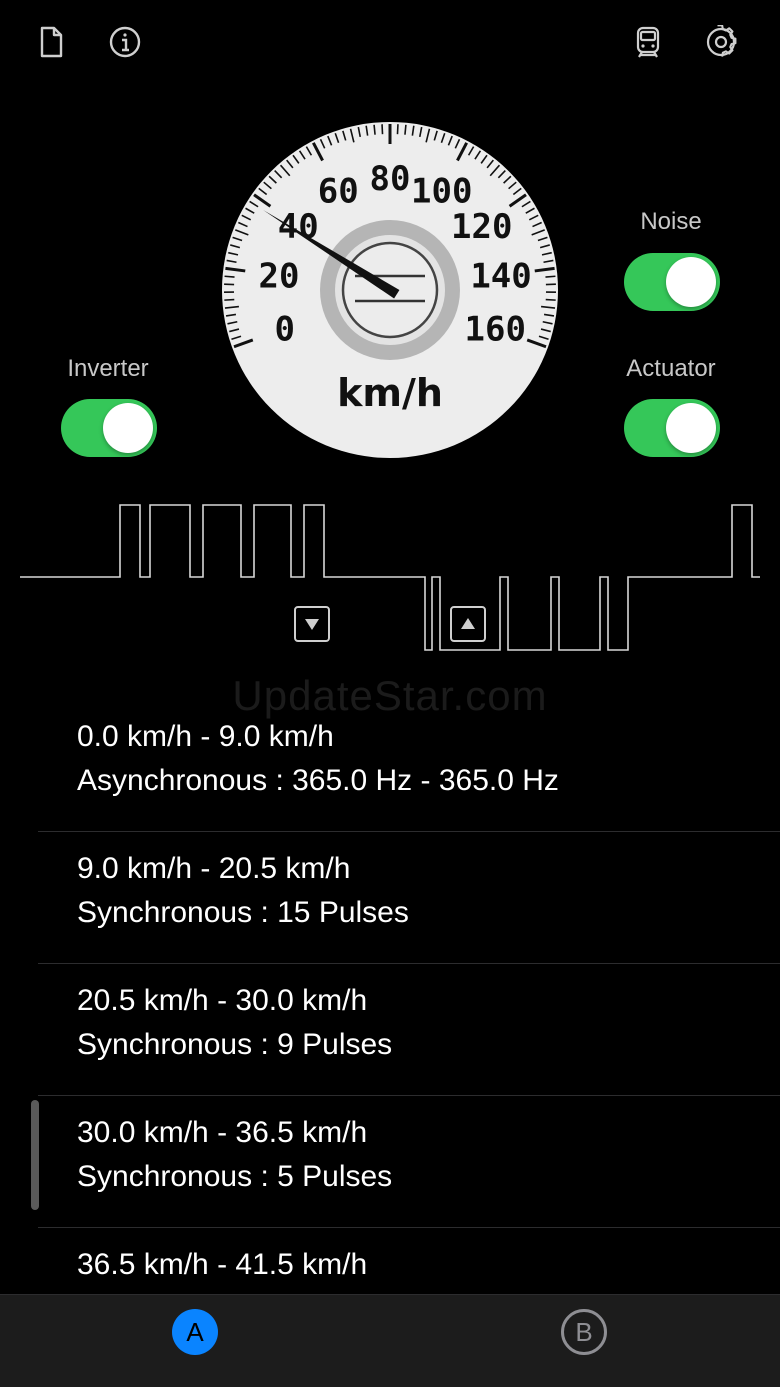 This screenshot has height=1387, width=780. Describe the element at coordinates (318, 780) in the screenshot. I see `mode-description: Asynchronous : 365.0 Hz - 365.0 Hz` at that location.